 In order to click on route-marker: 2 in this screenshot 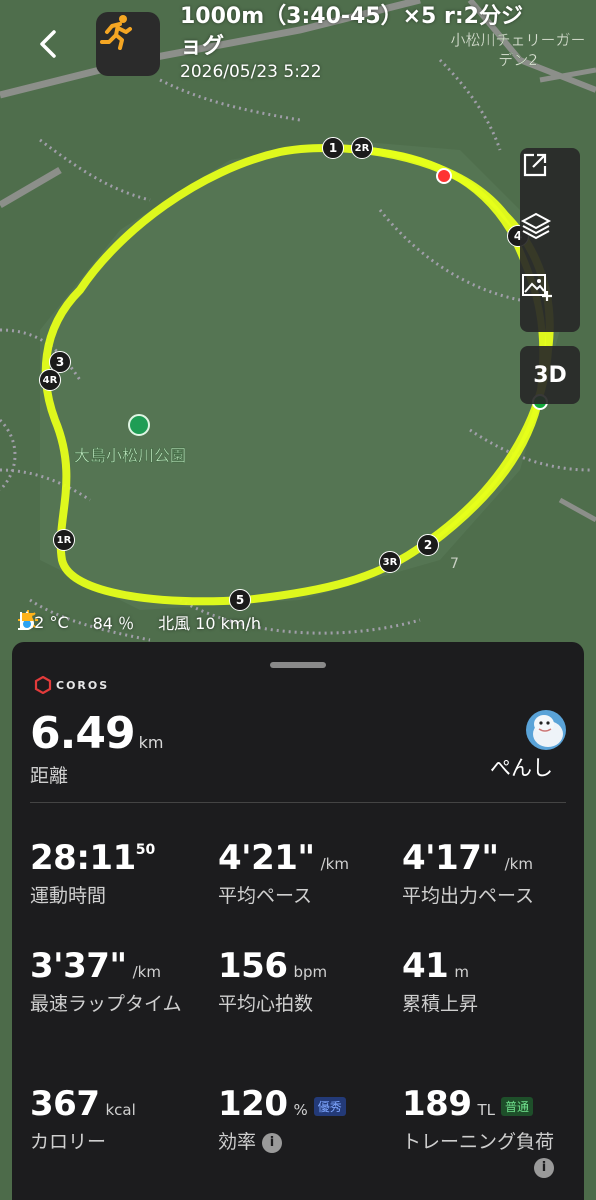, I will do `click(428, 545)`.